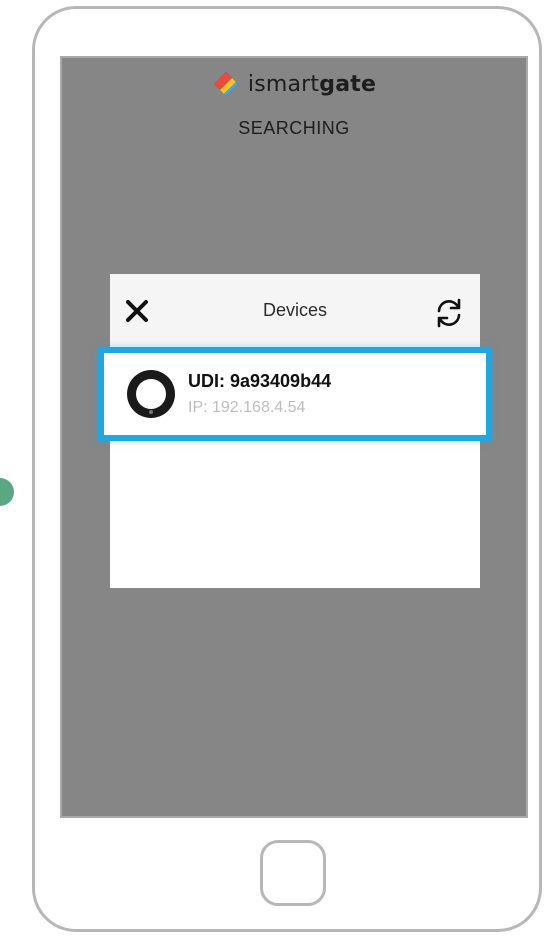 This screenshot has width=548, height=942. I want to click on refresh-icon, so click(449, 313).